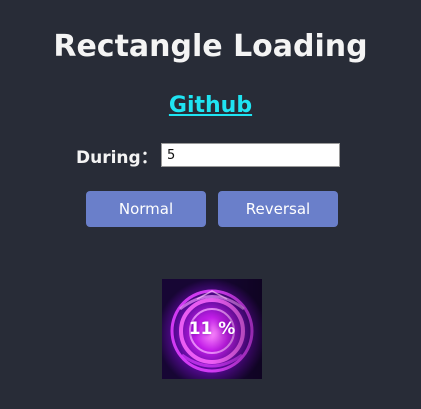 Image resolution: width=421 pixels, height=409 pixels. I want to click on rectangle-loader: 11 %, so click(212, 329).